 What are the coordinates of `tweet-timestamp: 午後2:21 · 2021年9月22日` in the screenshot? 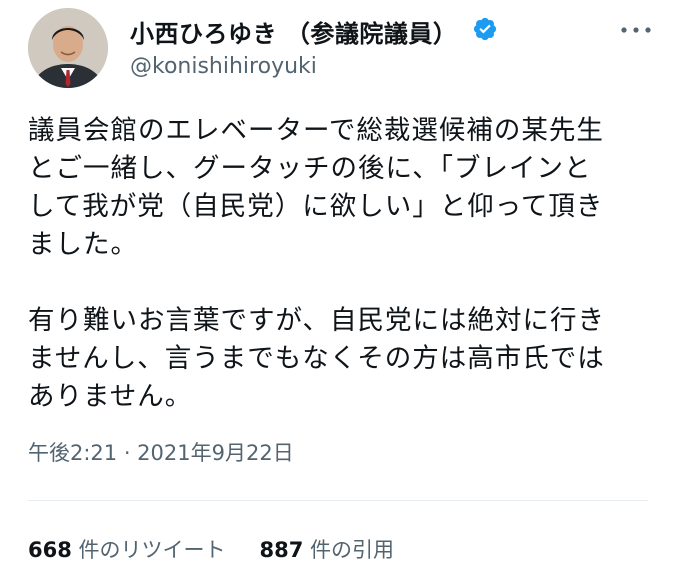 It's located at (161, 452).